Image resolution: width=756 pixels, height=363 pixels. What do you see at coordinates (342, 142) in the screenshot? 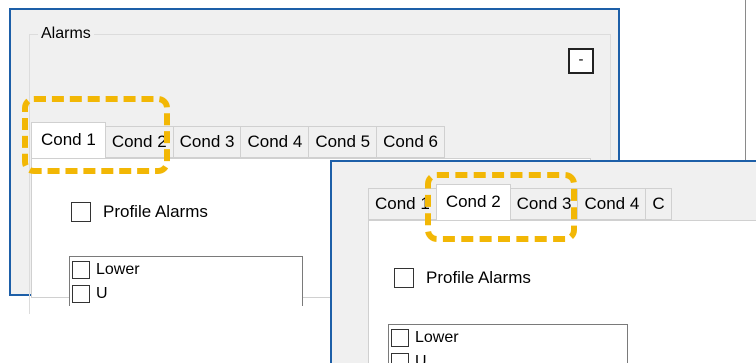
I see `tab-cond-5: Cond 5` at bounding box center [342, 142].